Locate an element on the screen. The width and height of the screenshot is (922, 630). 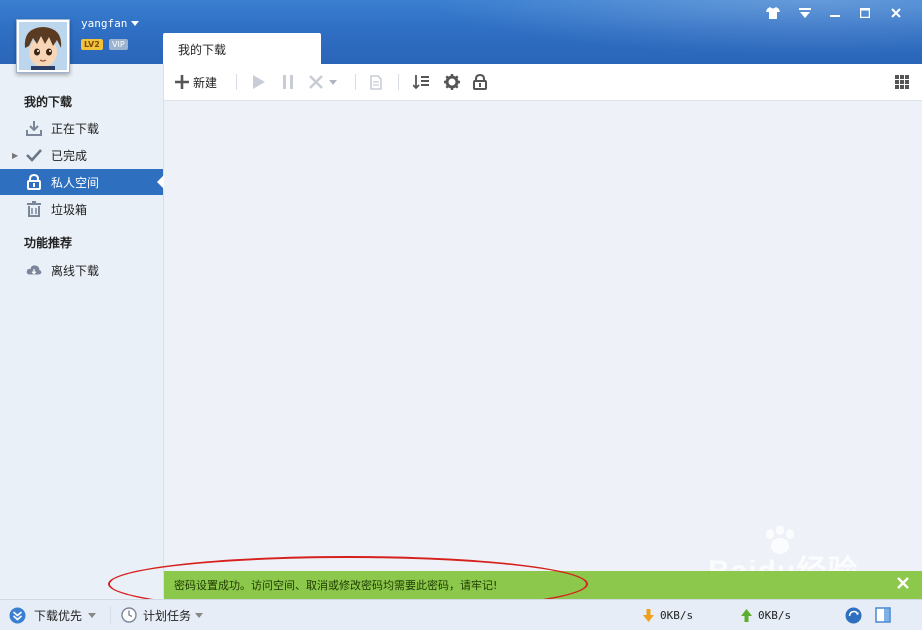
sidebar-item-label: 私人空间 is located at coordinates (75, 182).